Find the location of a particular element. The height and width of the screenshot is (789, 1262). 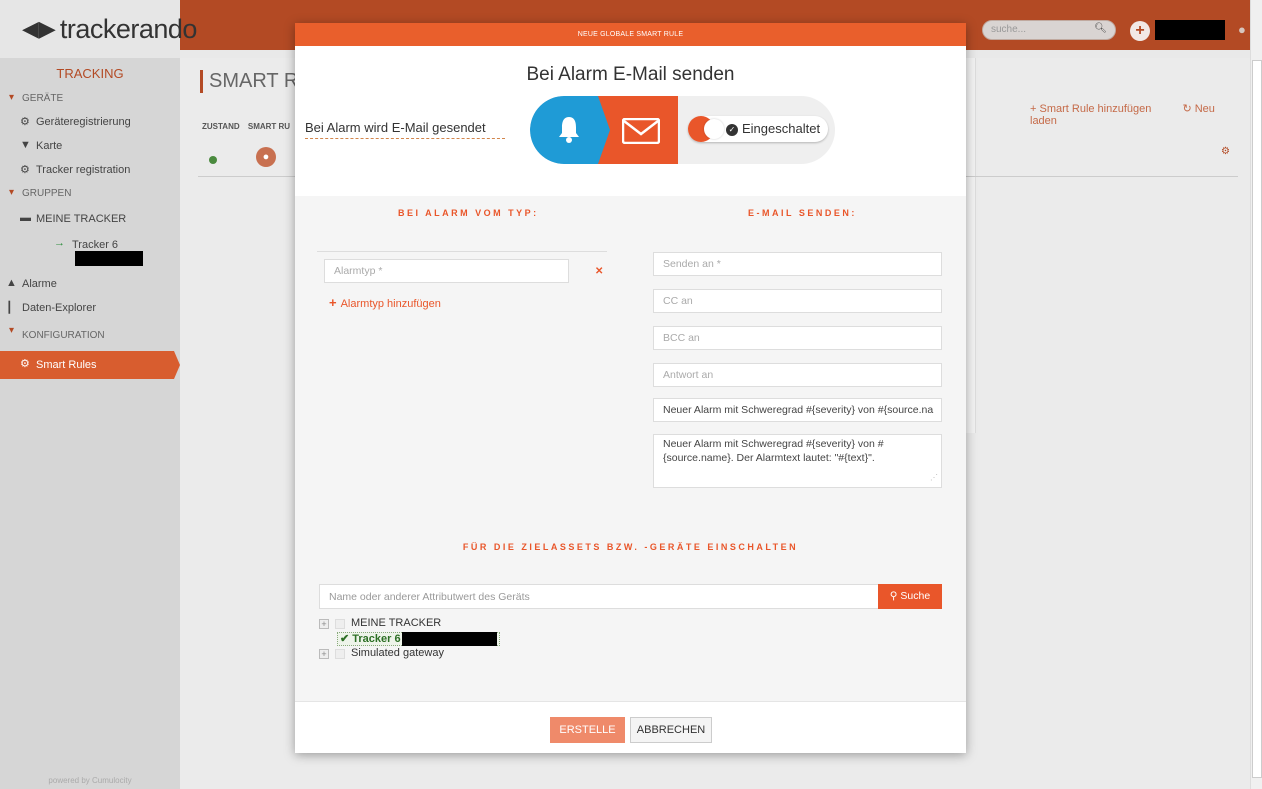

background-panel is located at coordinates (971, 245).